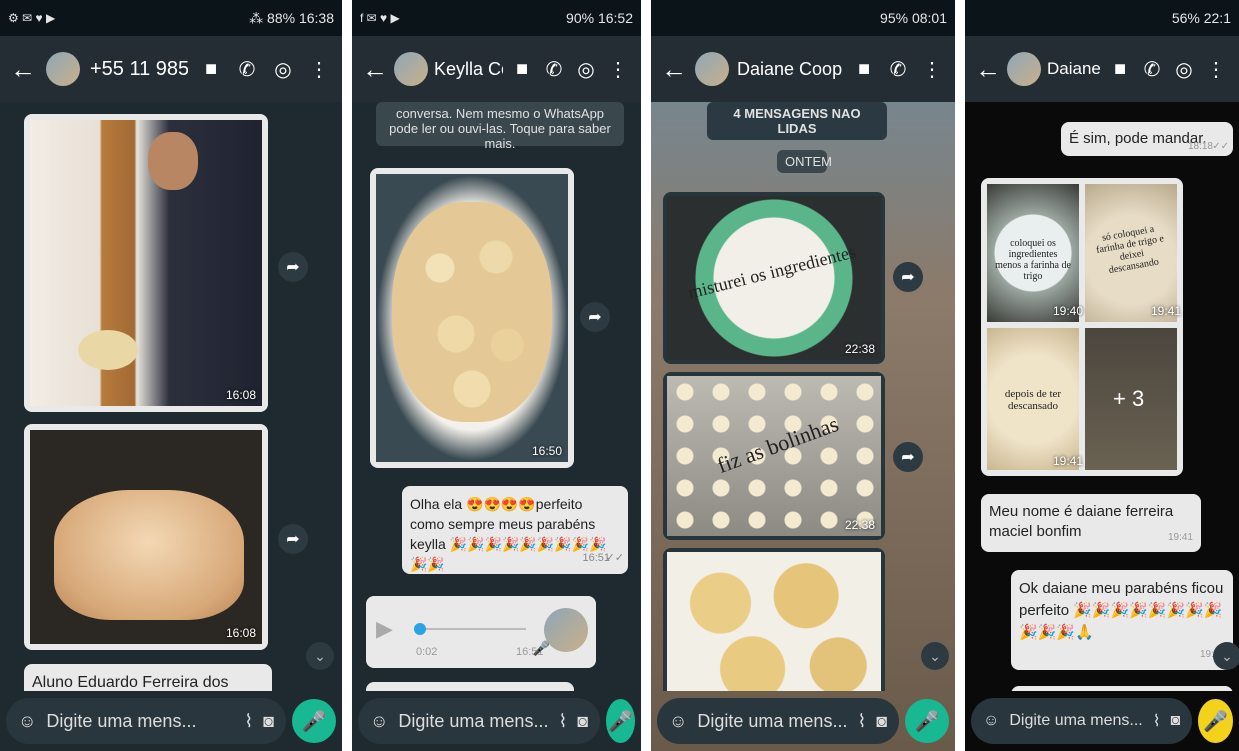 The image size is (1239, 751). I want to click on message-timestamp: 19:41, so click(1180, 537).